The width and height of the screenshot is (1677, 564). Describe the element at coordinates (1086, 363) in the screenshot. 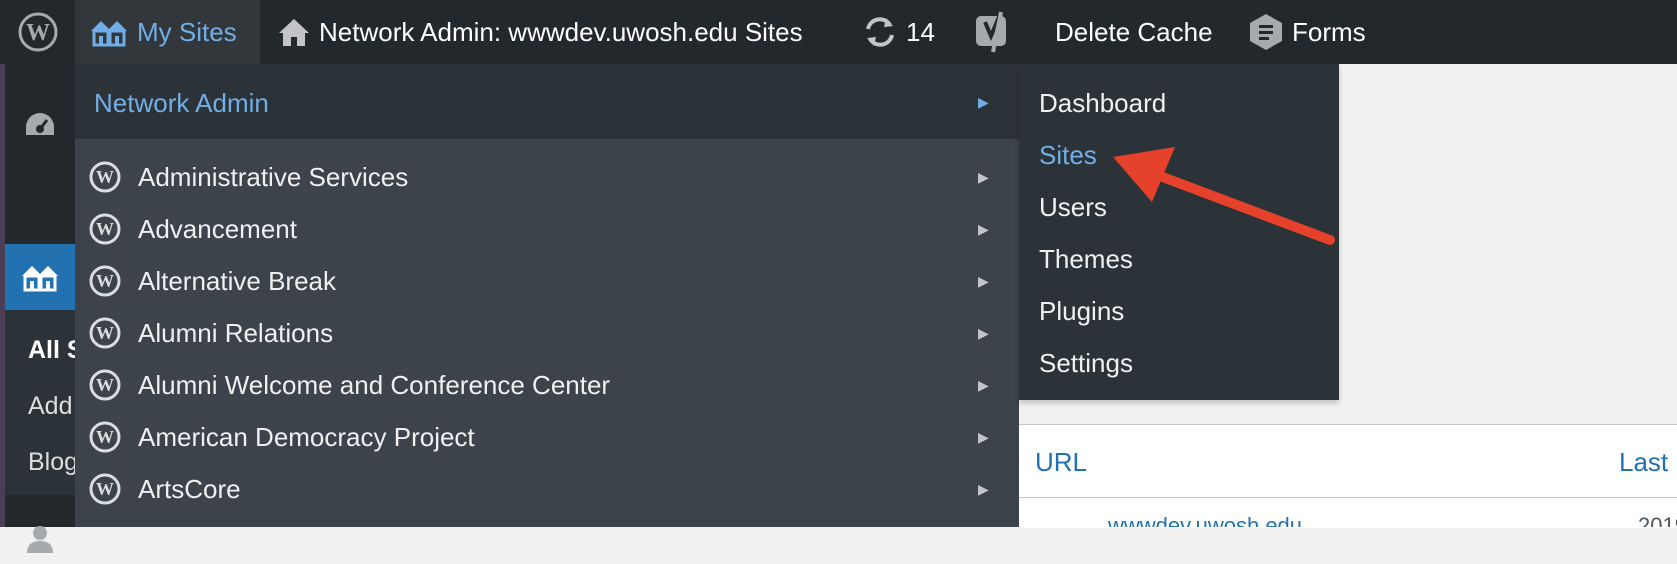

I see `submenu-settings: Settings` at that location.